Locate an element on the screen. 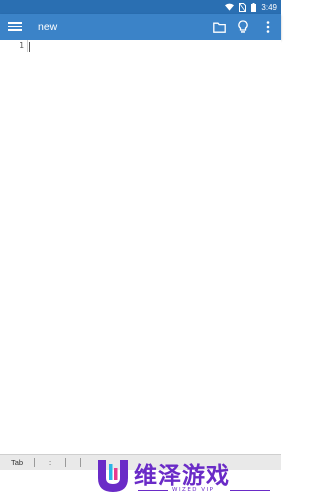 Image resolution: width=320 pixels, height=500 pixels. menu-icon is located at coordinates (15, 27).